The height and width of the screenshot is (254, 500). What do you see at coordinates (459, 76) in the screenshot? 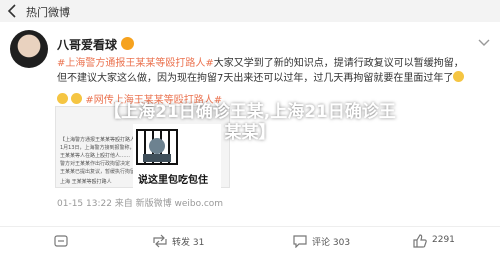
I see `smile-emoji-icon` at bounding box center [459, 76].